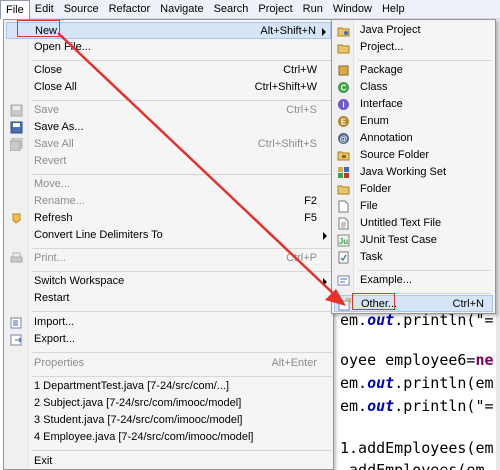 The image size is (500, 470). Describe the element at coordinates (413, 172) in the screenshot. I see `submenu-item-java-working-set: Java Working Set` at that location.